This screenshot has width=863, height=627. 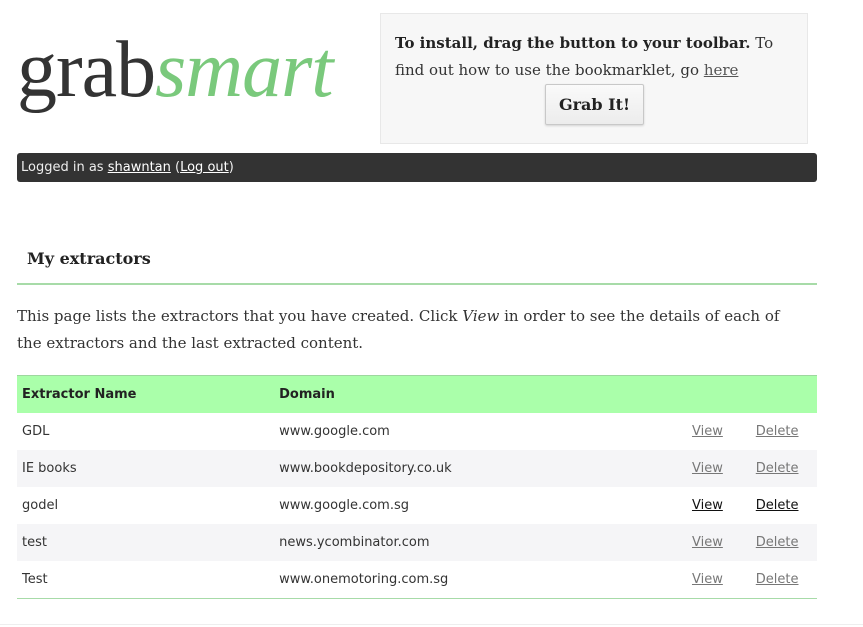 I want to click on header-extractor-name: Extractor Name, so click(x=146, y=394).